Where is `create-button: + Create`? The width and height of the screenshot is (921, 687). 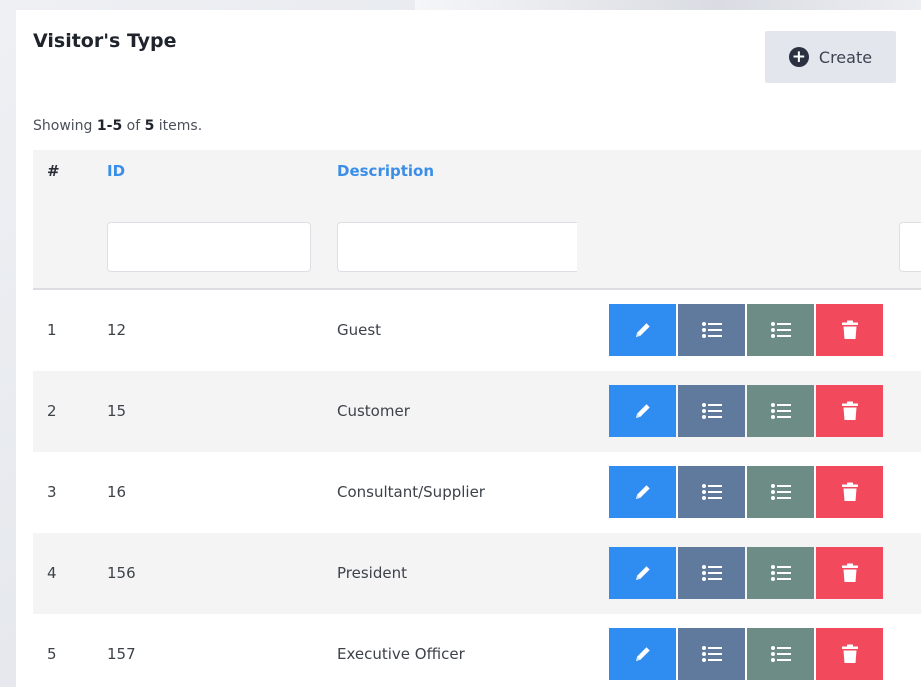
create-button: + Create is located at coordinates (830, 57).